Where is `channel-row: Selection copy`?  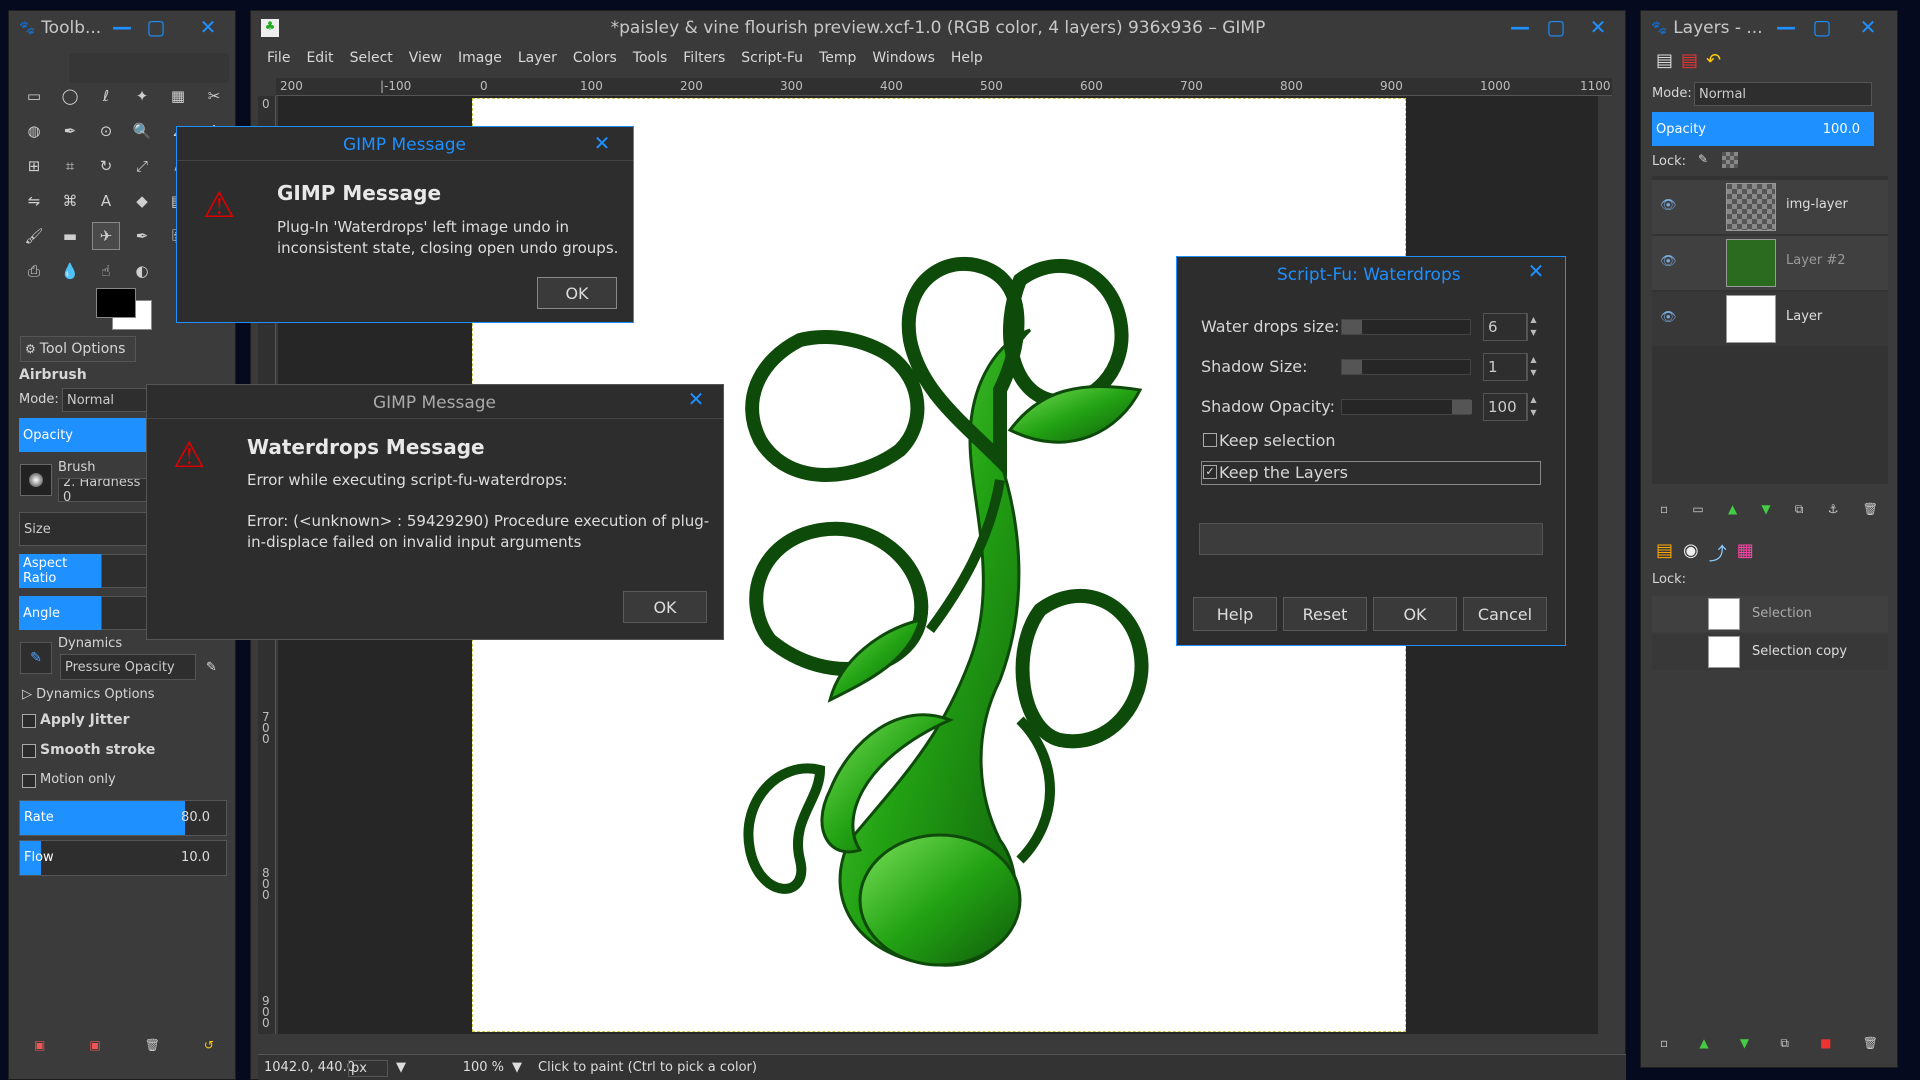 channel-row: Selection copy is located at coordinates (1770, 652).